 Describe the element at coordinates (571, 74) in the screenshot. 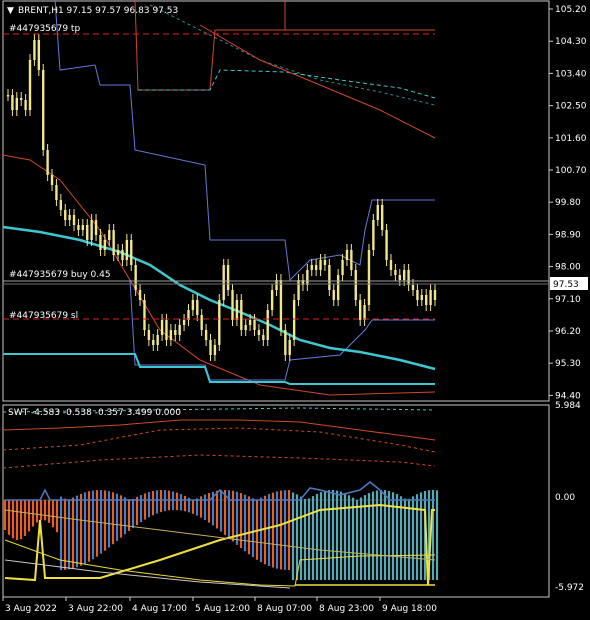

I see `price-tick-label: 103.40` at that location.